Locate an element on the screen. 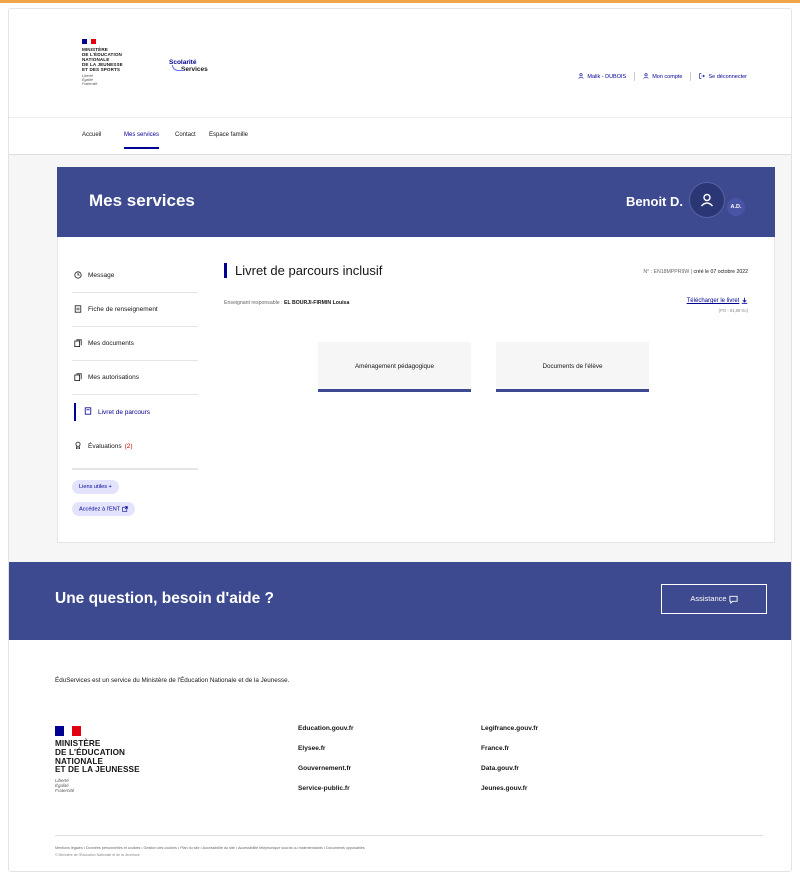 Image resolution: width=800 pixels, height=879 pixels. nav-item-espace-famille: Espace famille is located at coordinates (228, 135).